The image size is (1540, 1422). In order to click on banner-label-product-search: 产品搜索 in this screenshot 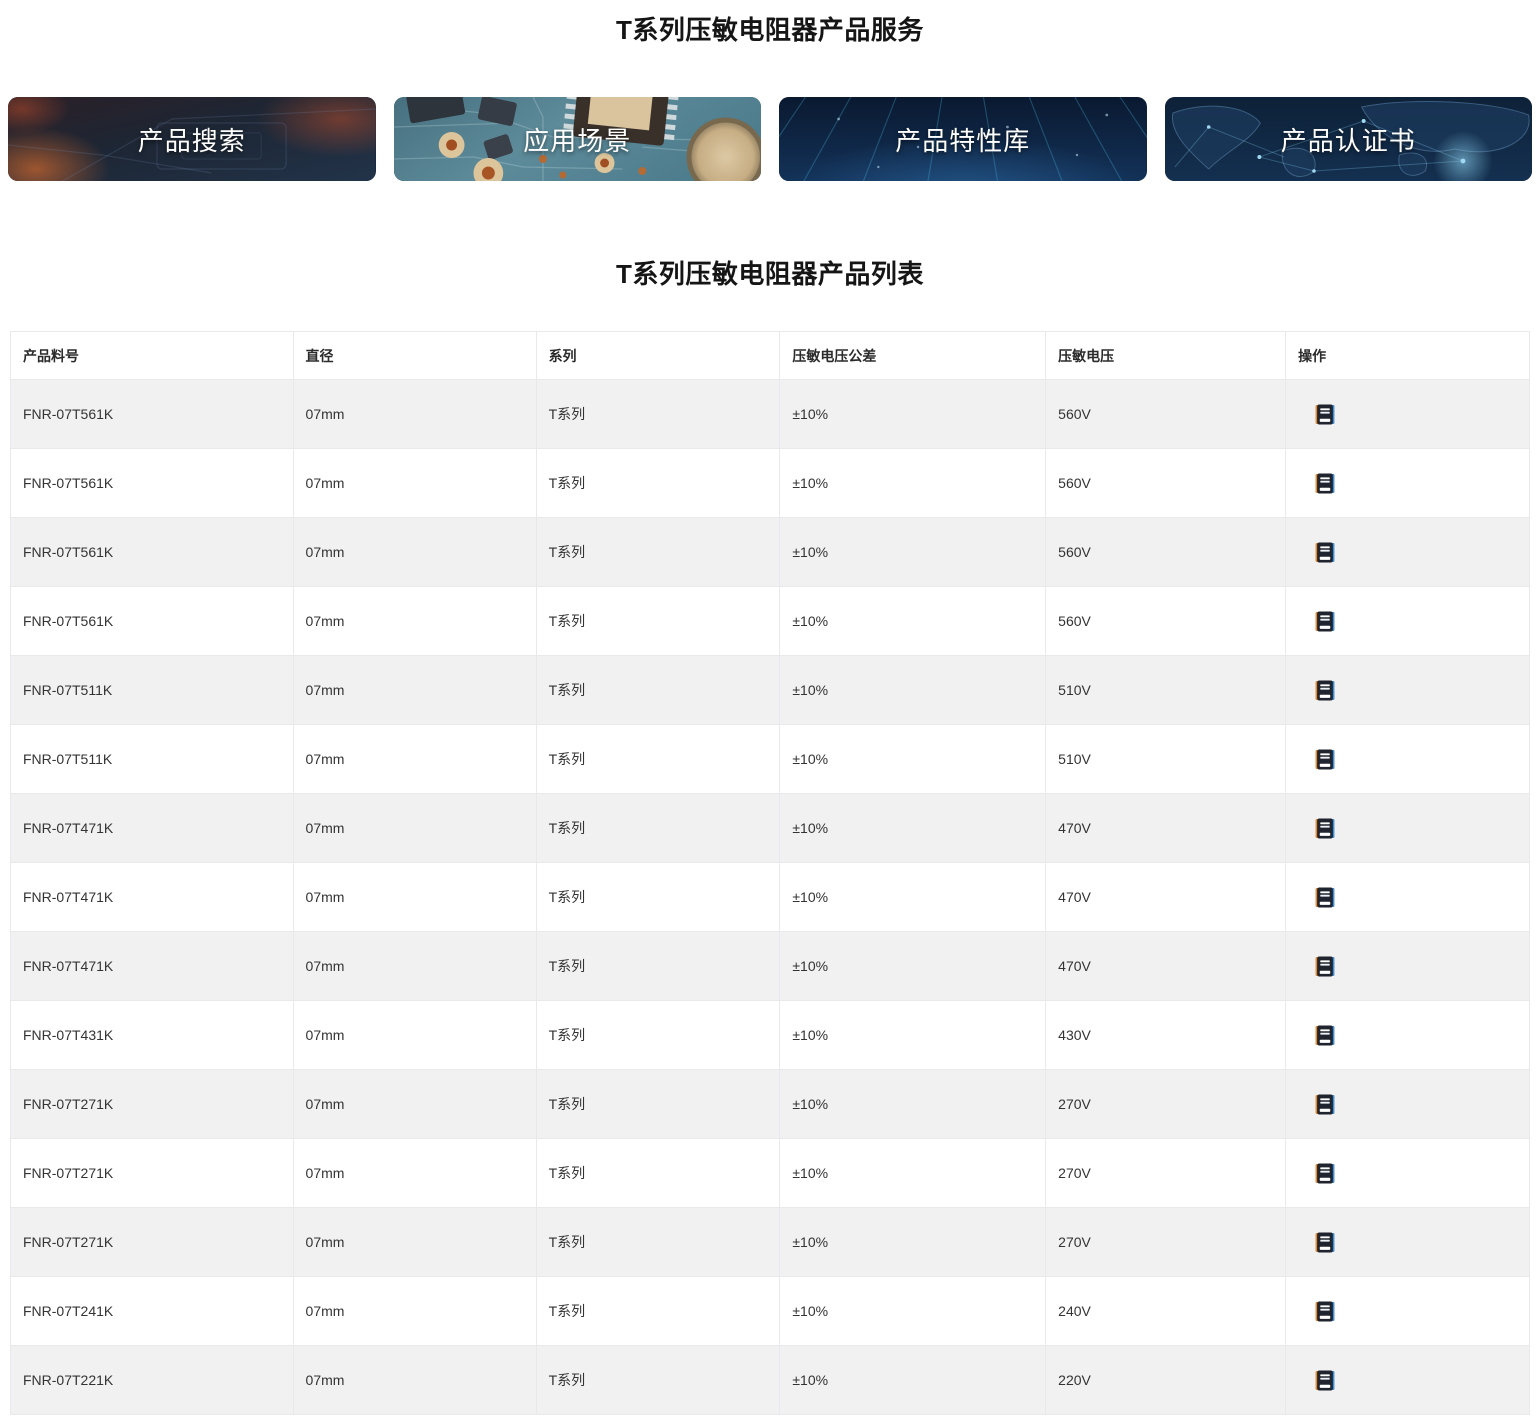, I will do `click(191, 140)`.